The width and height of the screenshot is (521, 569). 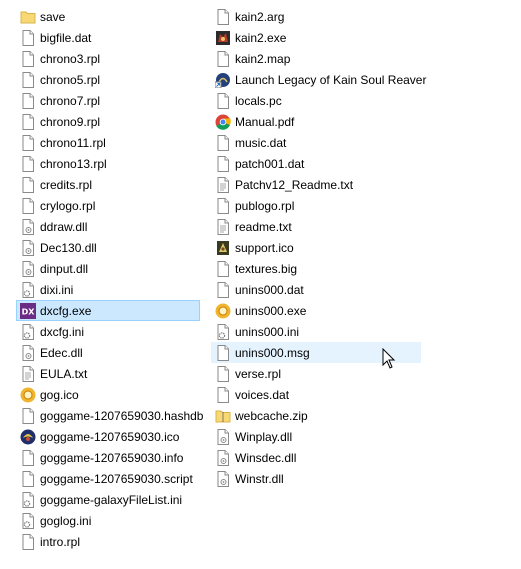 I want to click on mouse-cursor-icon, so click(x=389, y=358).